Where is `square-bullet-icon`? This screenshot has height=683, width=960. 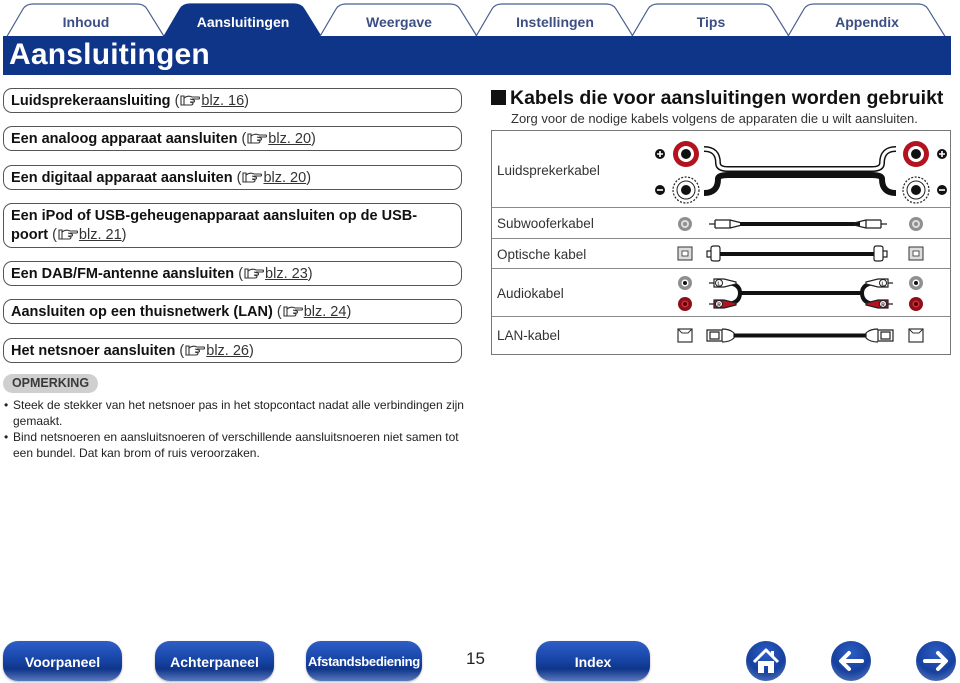 square-bullet-icon is located at coordinates (498, 97).